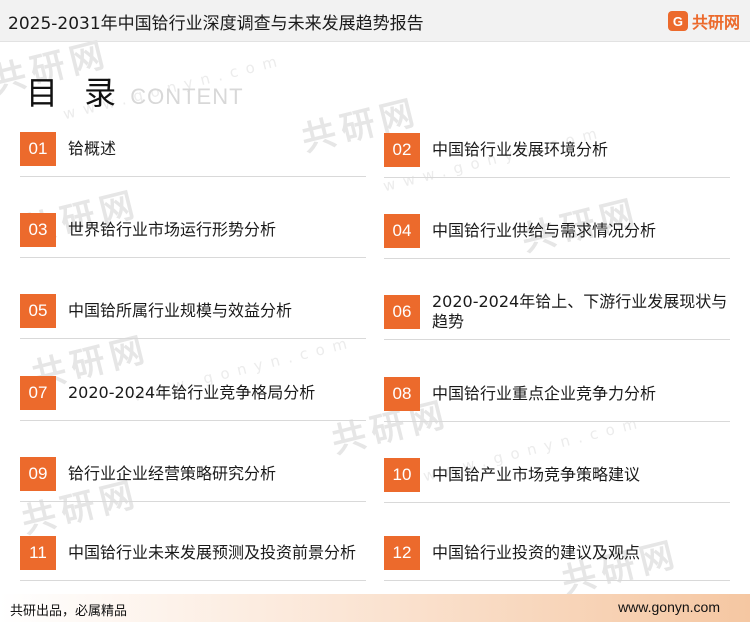 This screenshot has height=622, width=750. What do you see at coordinates (69, 611) in the screenshot?
I see `footer-slogan: 共研出品，必属精品` at bounding box center [69, 611].